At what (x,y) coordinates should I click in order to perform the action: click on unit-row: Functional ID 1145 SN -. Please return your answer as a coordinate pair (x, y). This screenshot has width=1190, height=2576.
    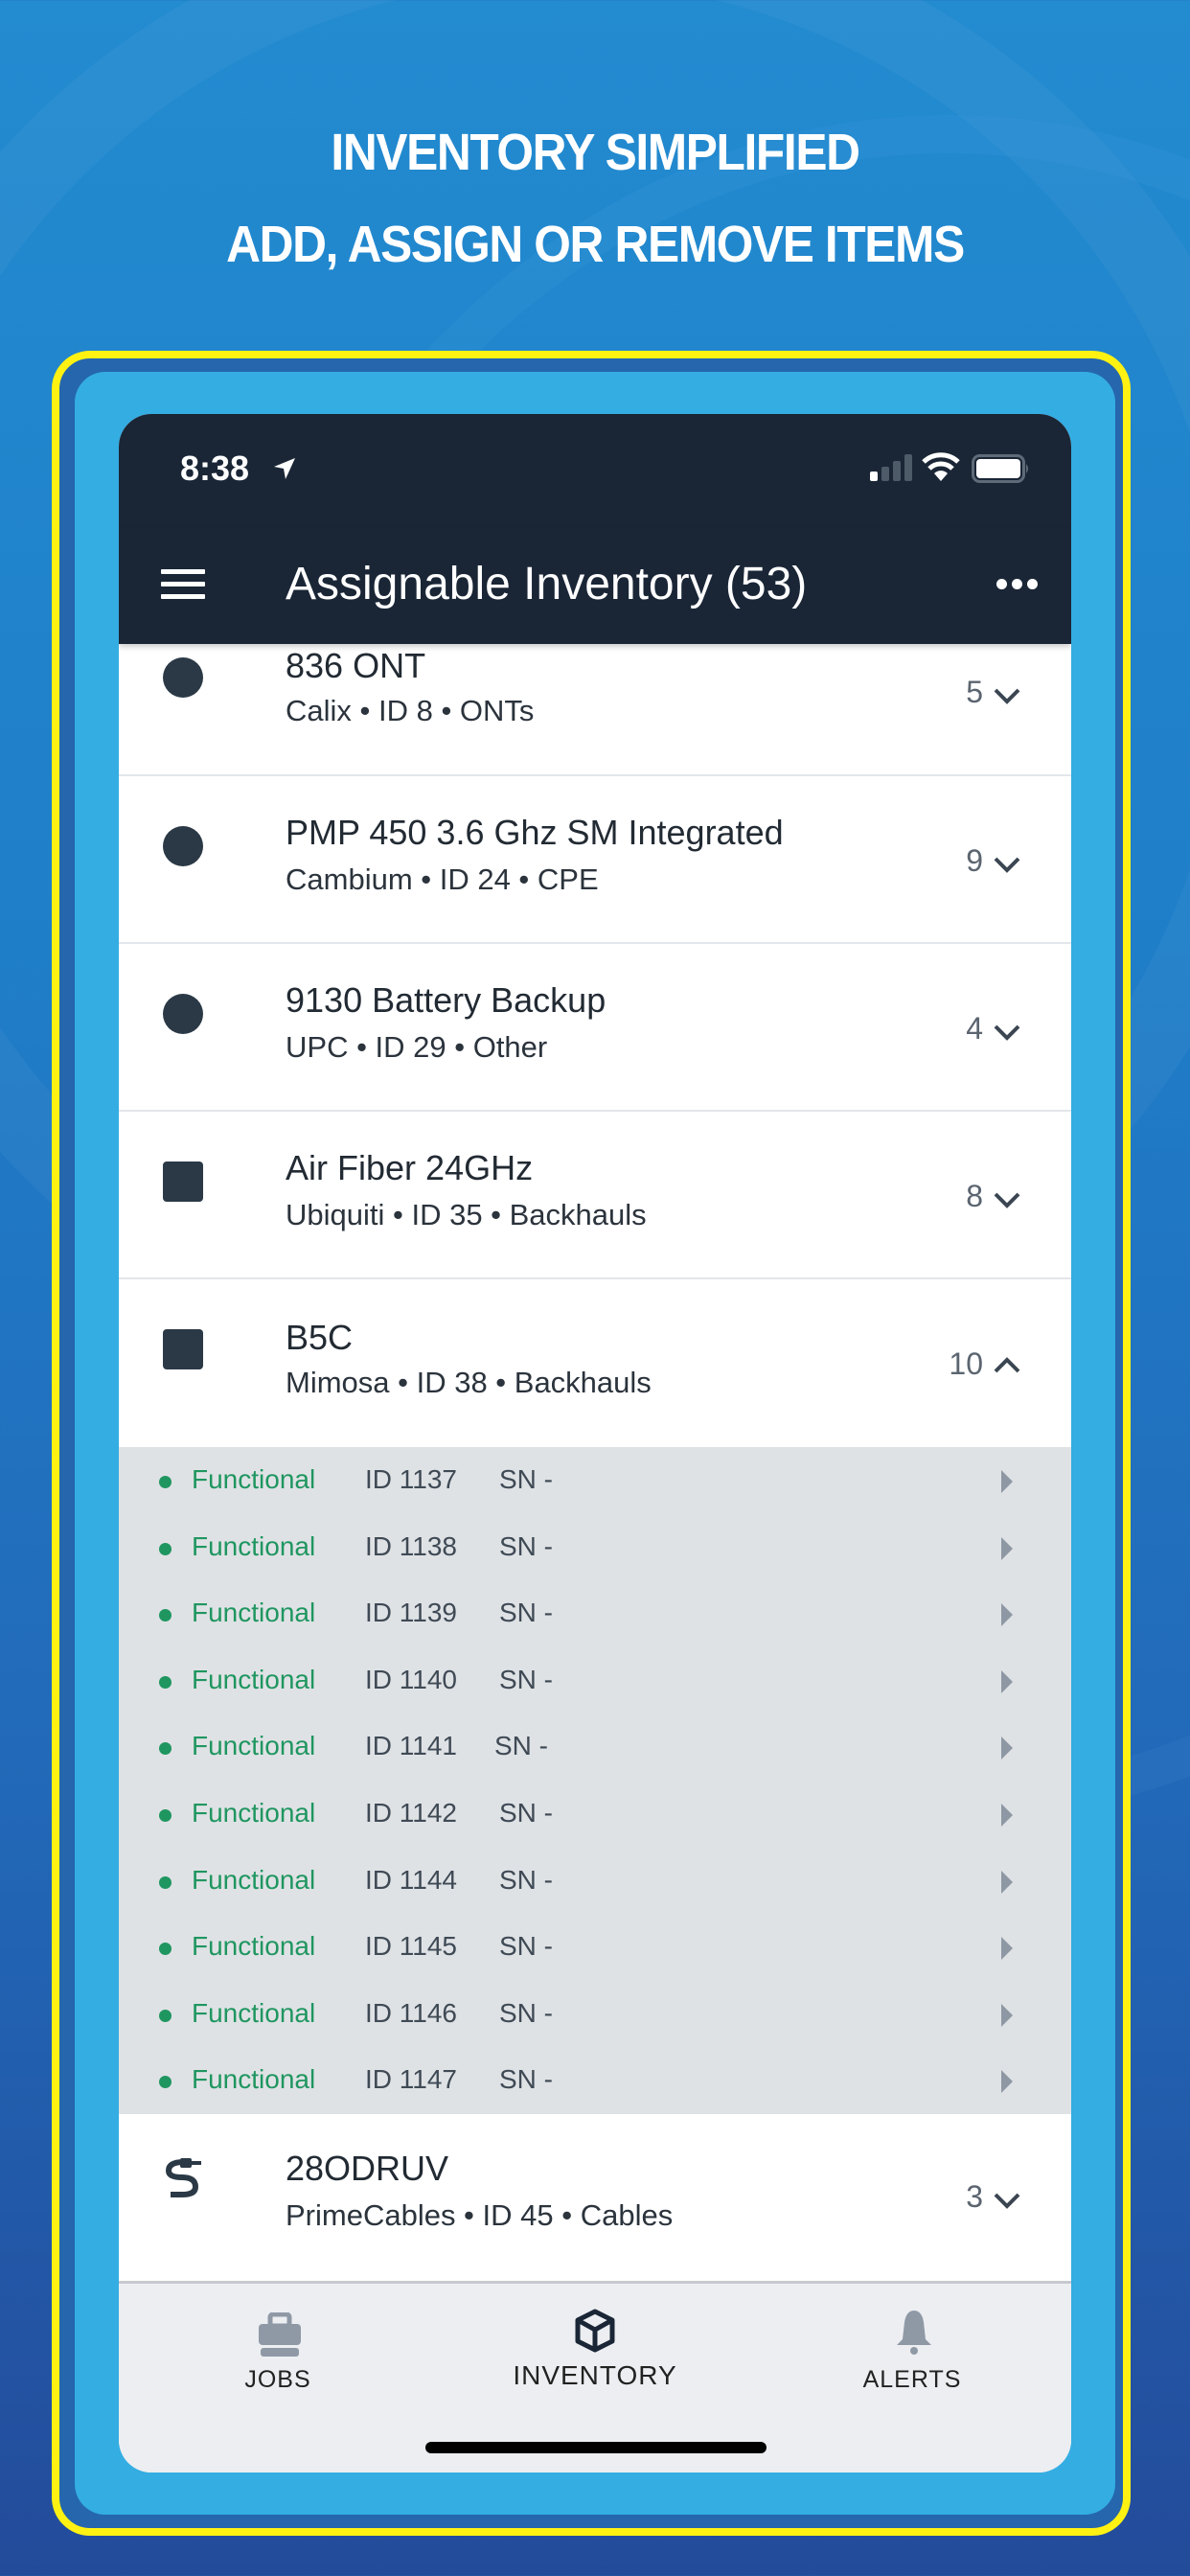
    Looking at the image, I should click on (595, 1947).